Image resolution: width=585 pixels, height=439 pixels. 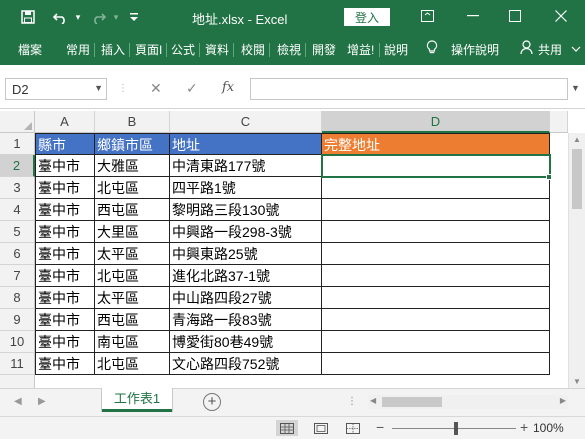 I want to click on name-box: D2 ▼, so click(x=56, y=89).